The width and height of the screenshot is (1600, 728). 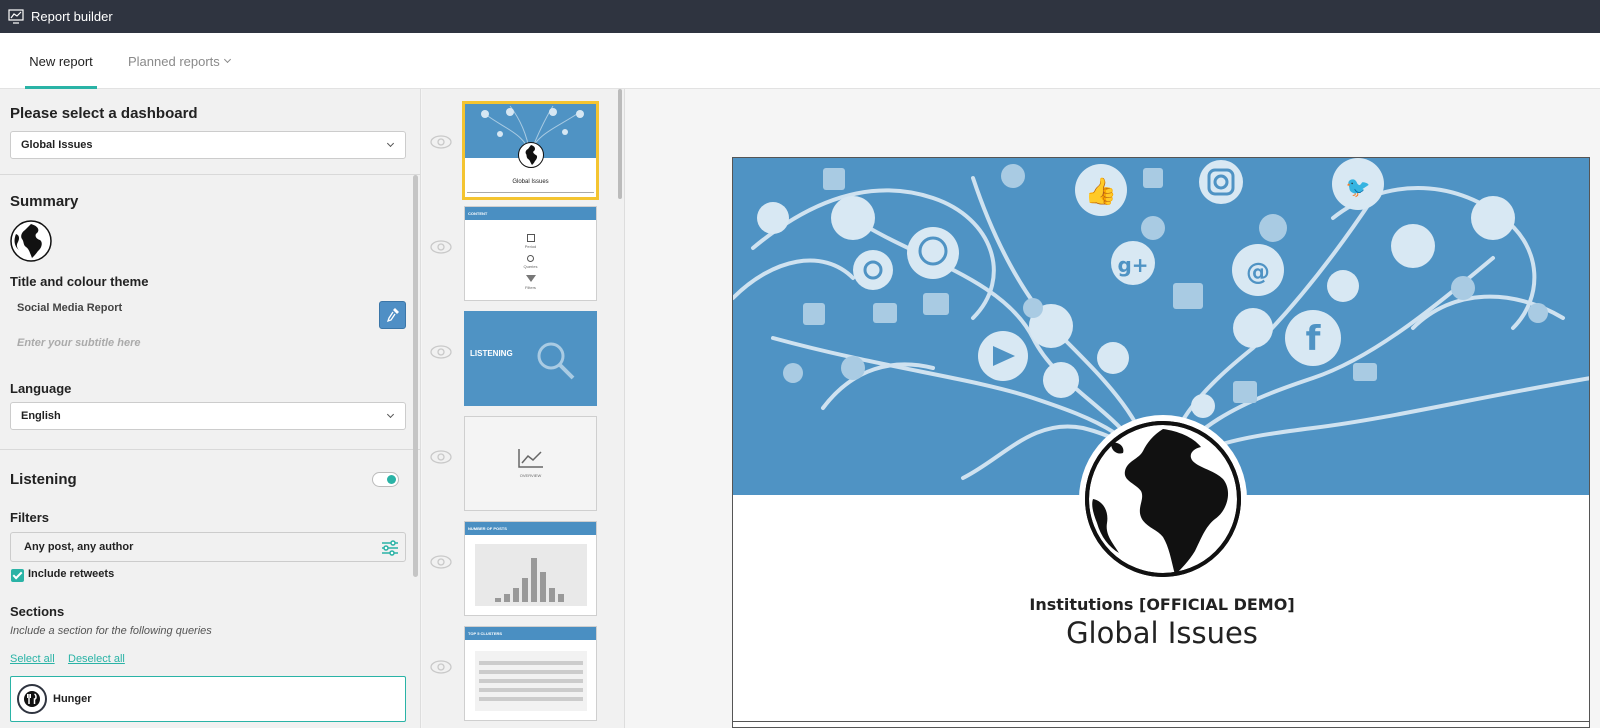 What do you see at coordinates (30, 517) in the screenshot?
I see `filters-label: Filters` at bounding box center [30, 517].